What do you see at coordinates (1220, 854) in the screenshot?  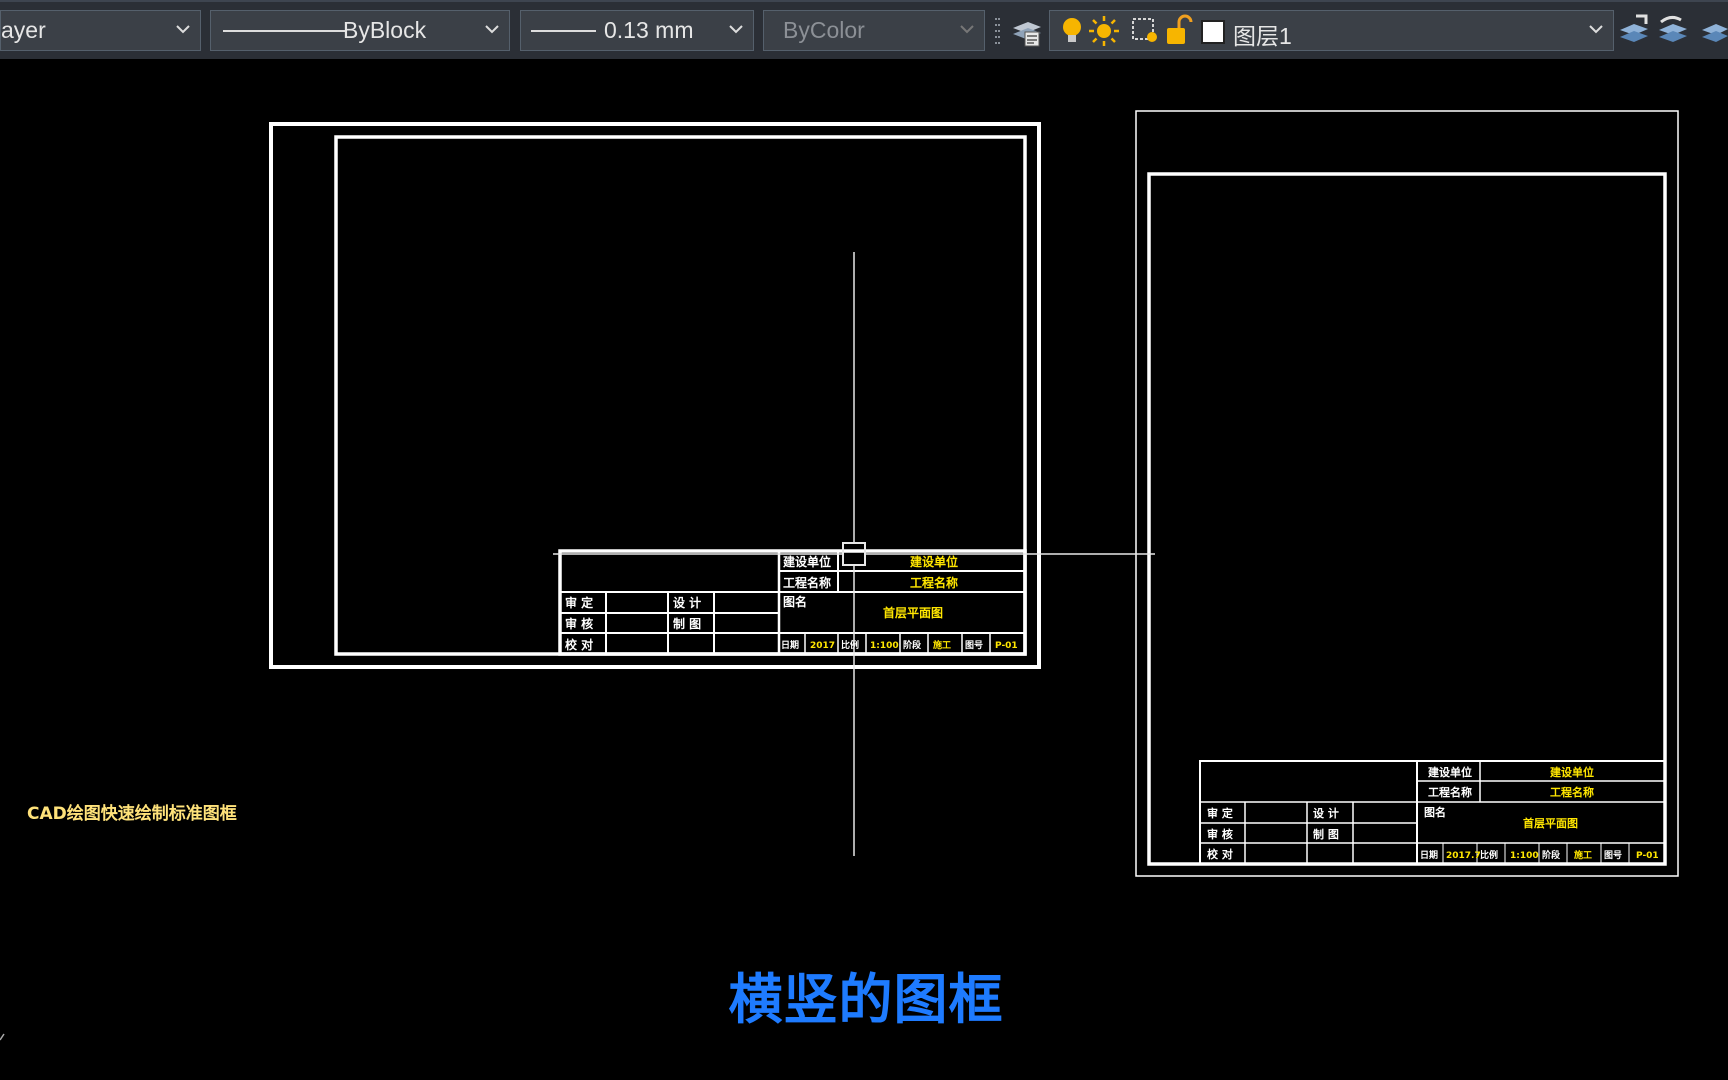 I see `portrait-left-row-label: 校 对` at bounding box center [1220, 854].